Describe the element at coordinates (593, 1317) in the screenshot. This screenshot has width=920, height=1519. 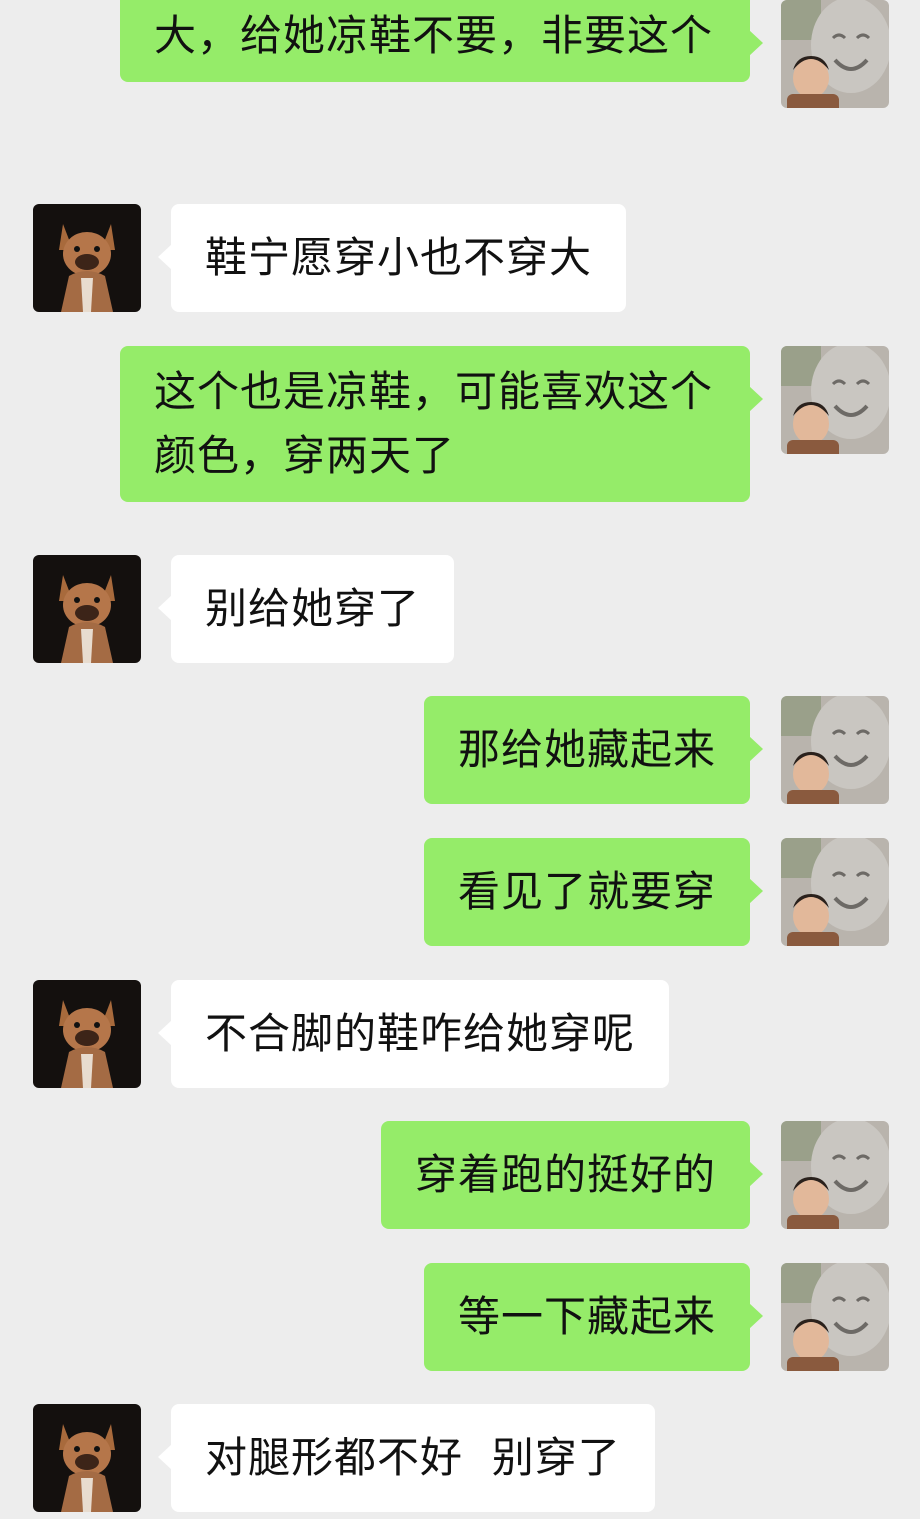
I see `message-bubble-outgoing: 等一下藏起来` at that location.